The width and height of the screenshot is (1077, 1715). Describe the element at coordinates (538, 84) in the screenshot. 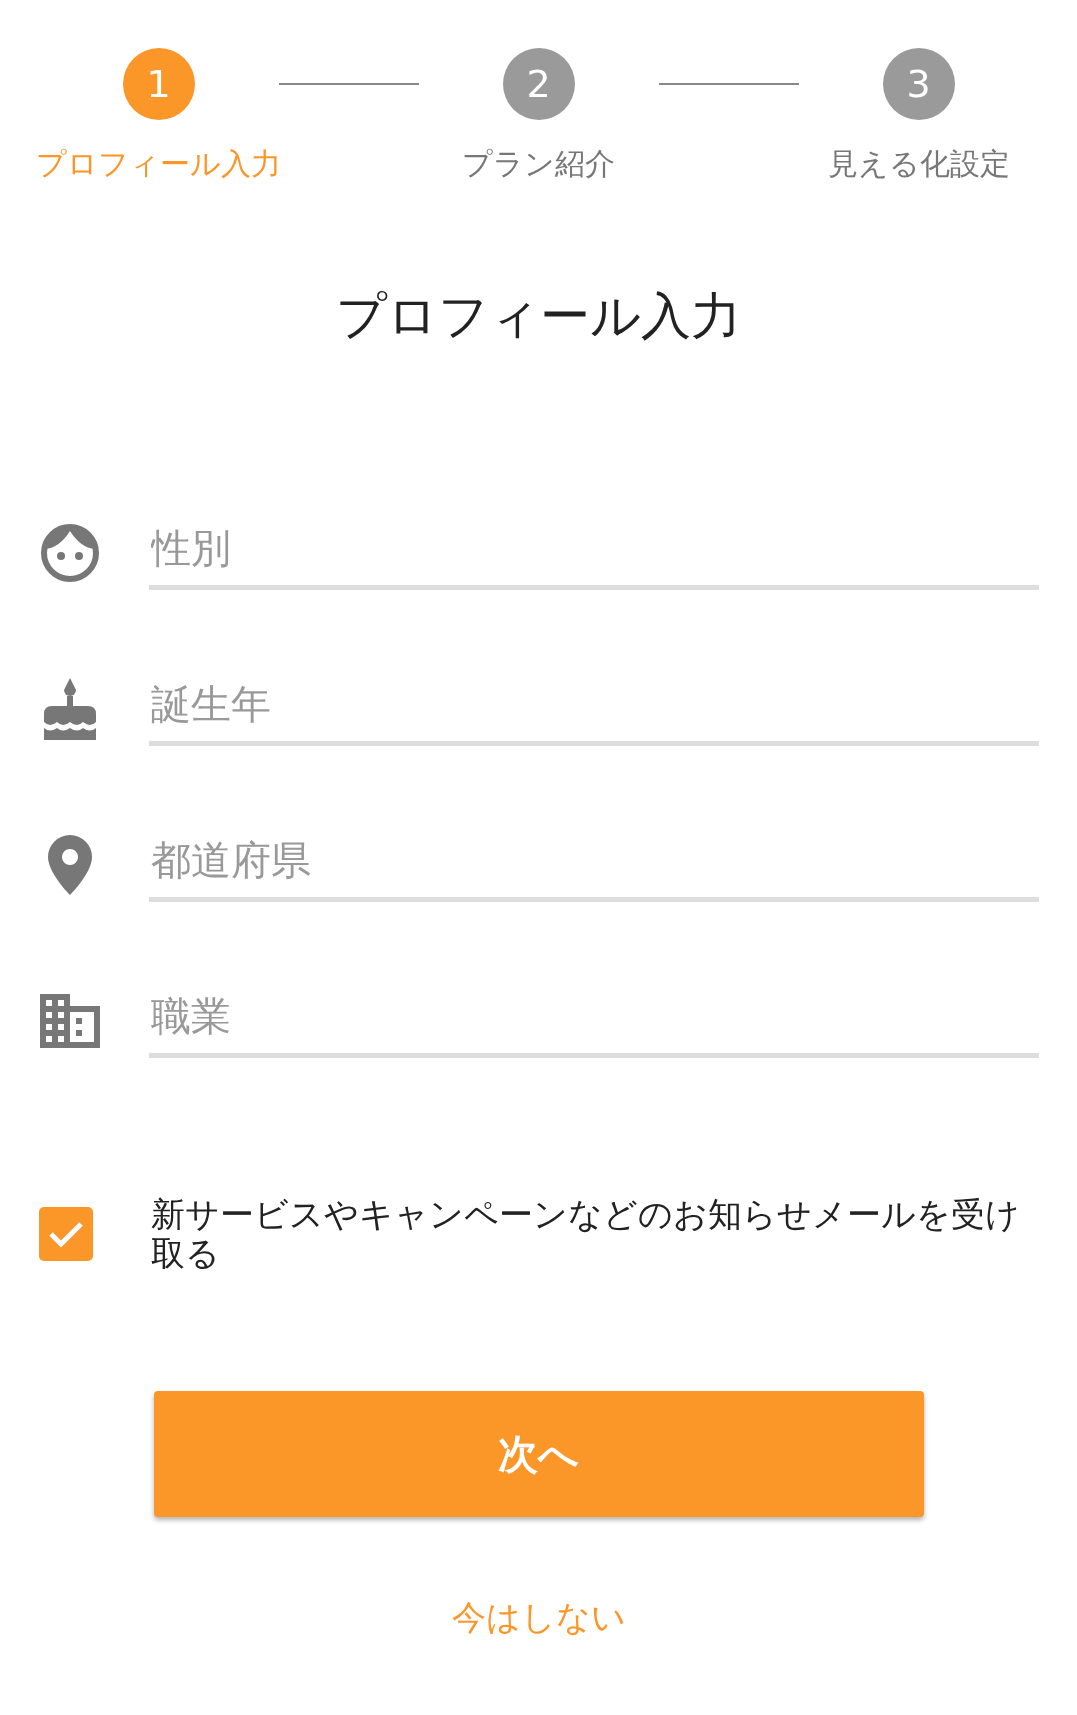

I see `step-number: 2` at that location.